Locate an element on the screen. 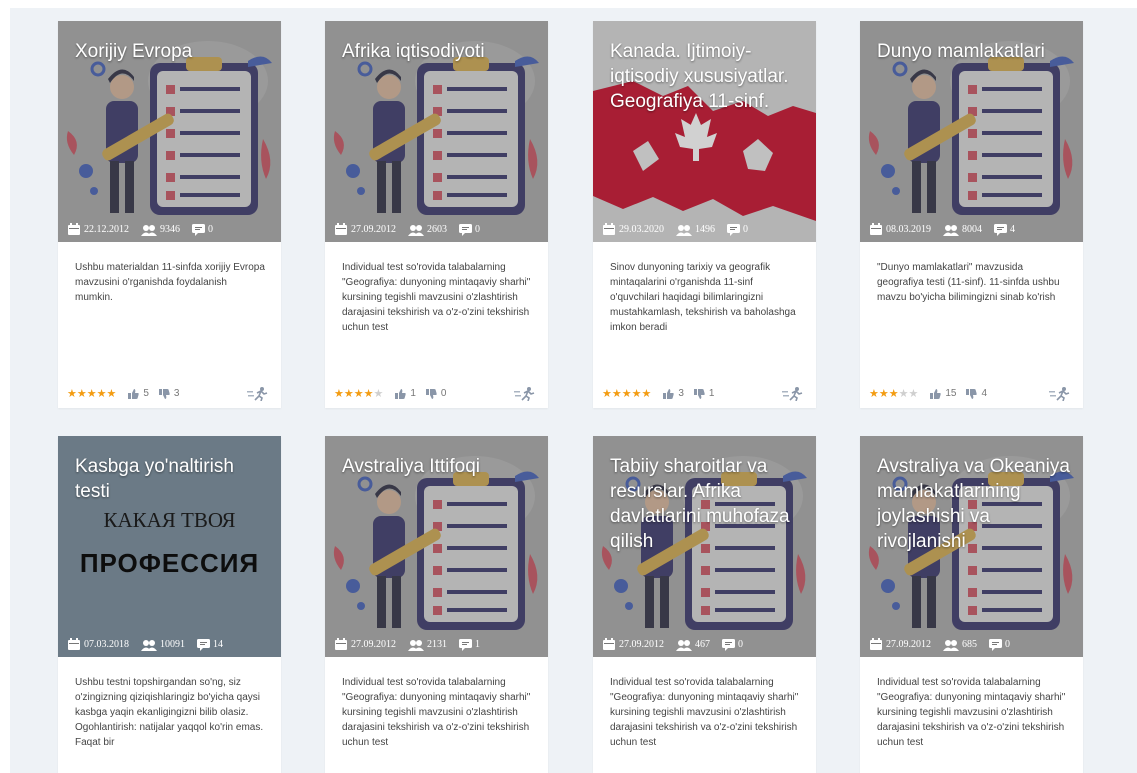 This screenshot has width=1137, height=773. card-views: 2603 is located at coordinates (437, 229).